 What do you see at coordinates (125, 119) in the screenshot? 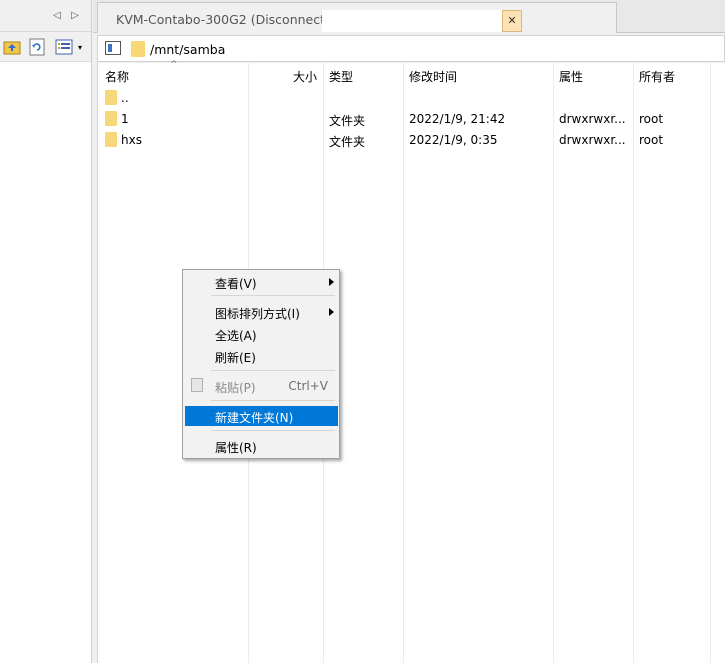
I see `file-name: 1` at bounding box center [125, 119].